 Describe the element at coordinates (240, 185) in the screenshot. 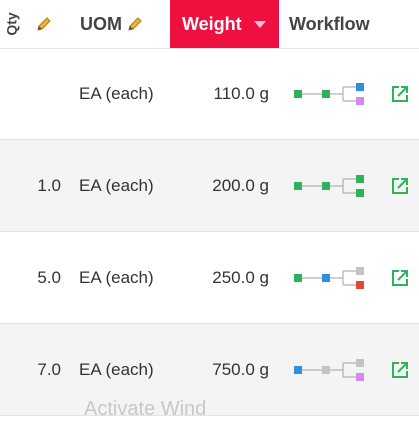

I see `weight-cell: 200.0 g` at that location.